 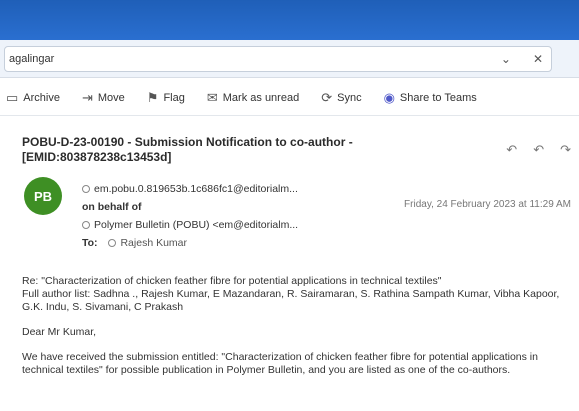 What do you see at coordinates (522, 59) in the screenshot?
I see `search-actions: ⌄ ✕` at bounding box center [522, 59].